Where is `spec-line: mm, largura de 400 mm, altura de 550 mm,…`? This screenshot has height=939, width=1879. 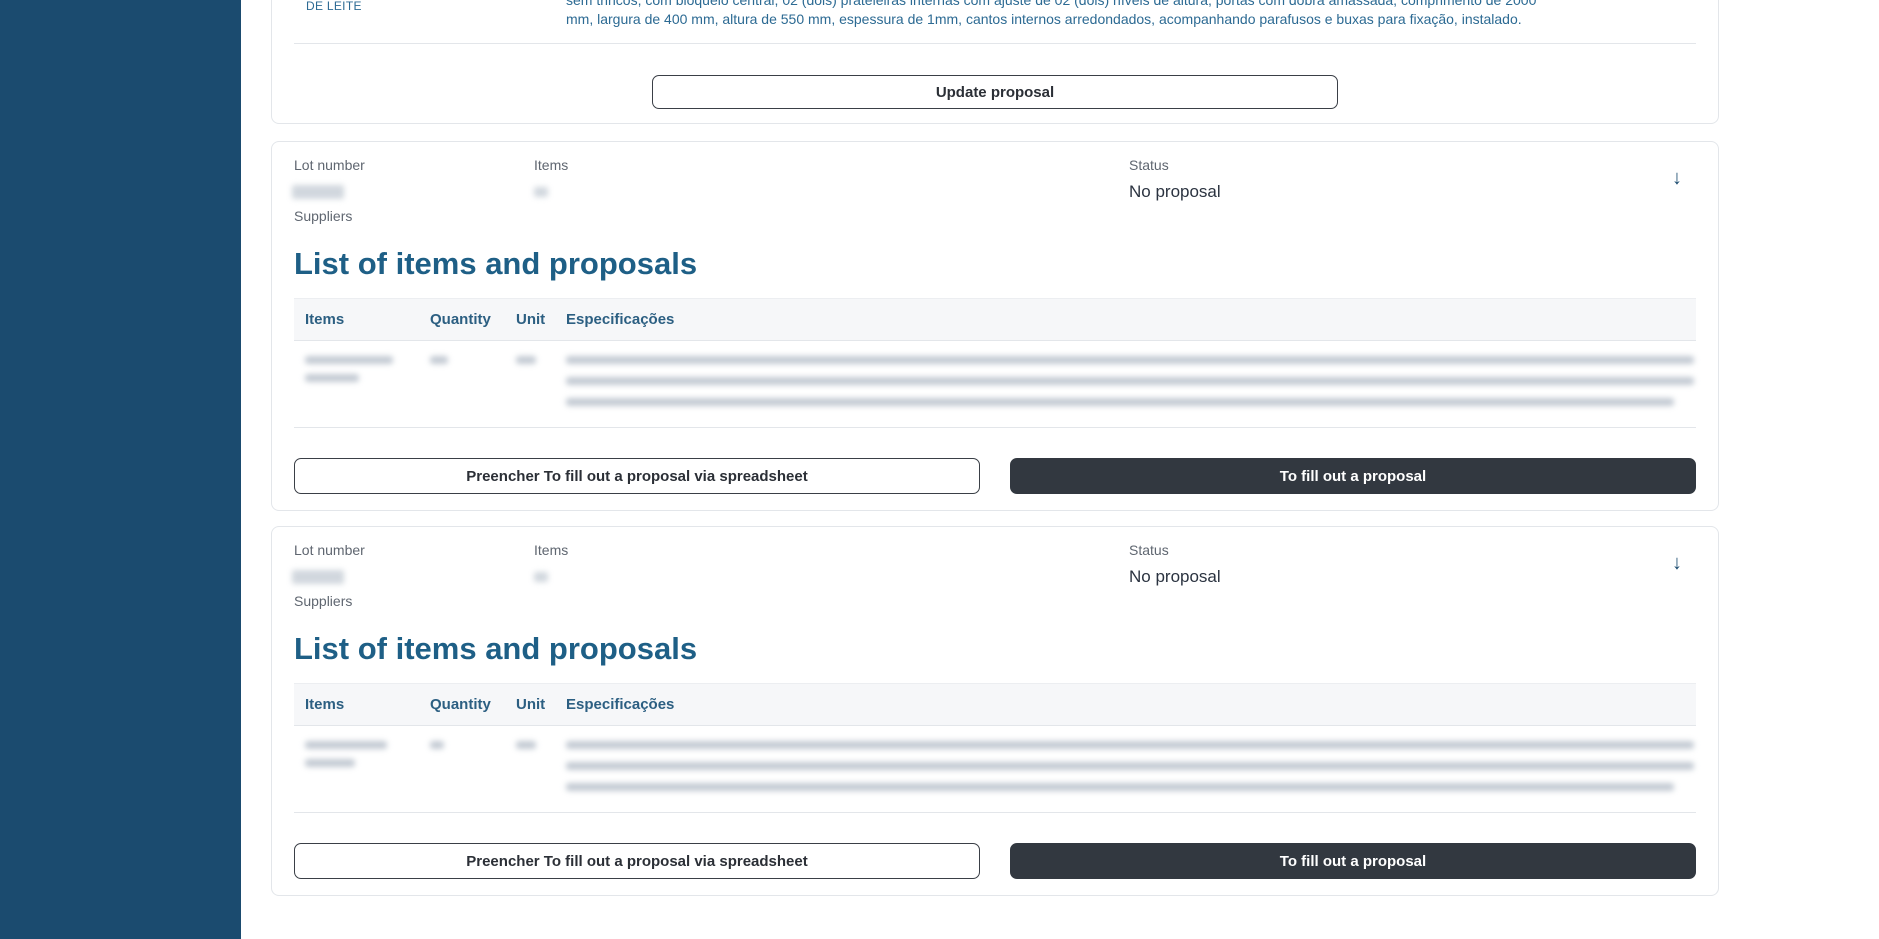 spec-line: mm, largura de 400 mm, altura de 550 mm,… is located at coordinates (1044, 19).